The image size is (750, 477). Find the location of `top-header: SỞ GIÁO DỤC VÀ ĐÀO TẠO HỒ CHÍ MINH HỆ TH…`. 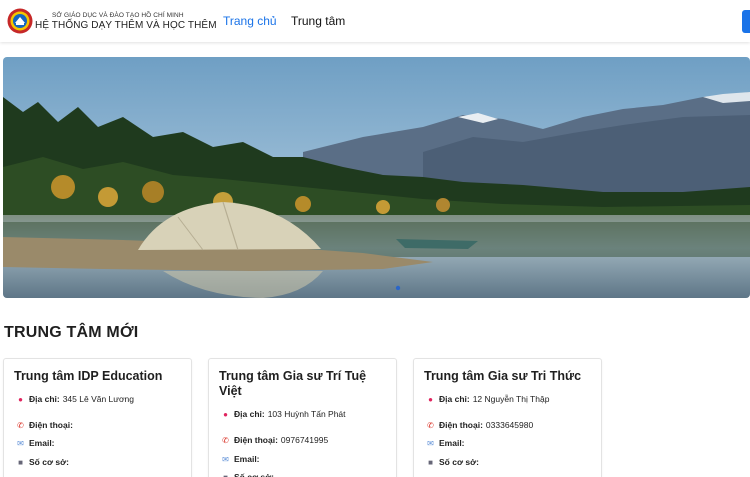

top-header: SỞ GIÁO DỤC VÀ ĐÀO TẠO HỒ CHÍ MINH HỆ TH… is located at coordinates (375, 21).